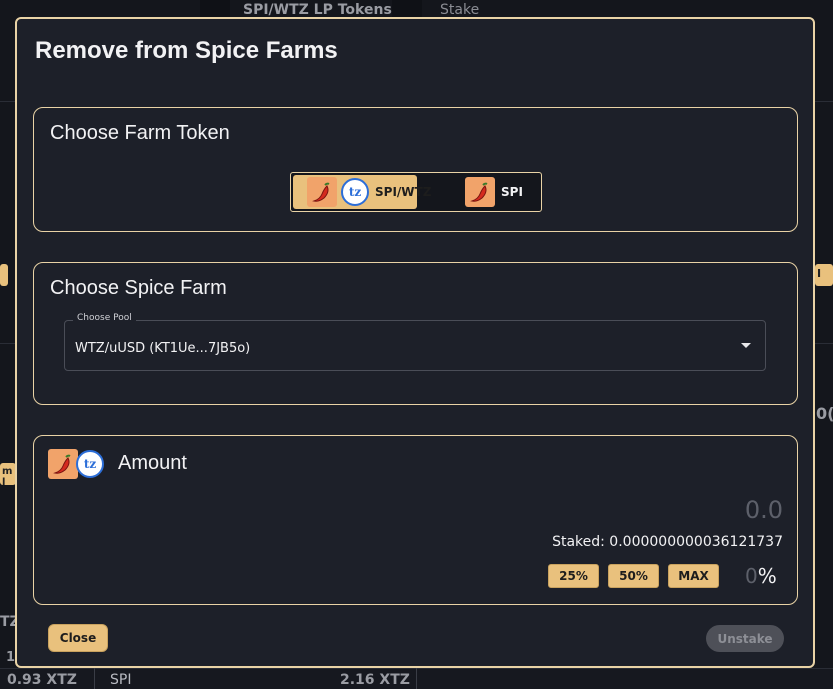 The height and width of the screenshot is (689, 833). I want to click on choose-pool-label: Choose Pool, so click(104, 318).